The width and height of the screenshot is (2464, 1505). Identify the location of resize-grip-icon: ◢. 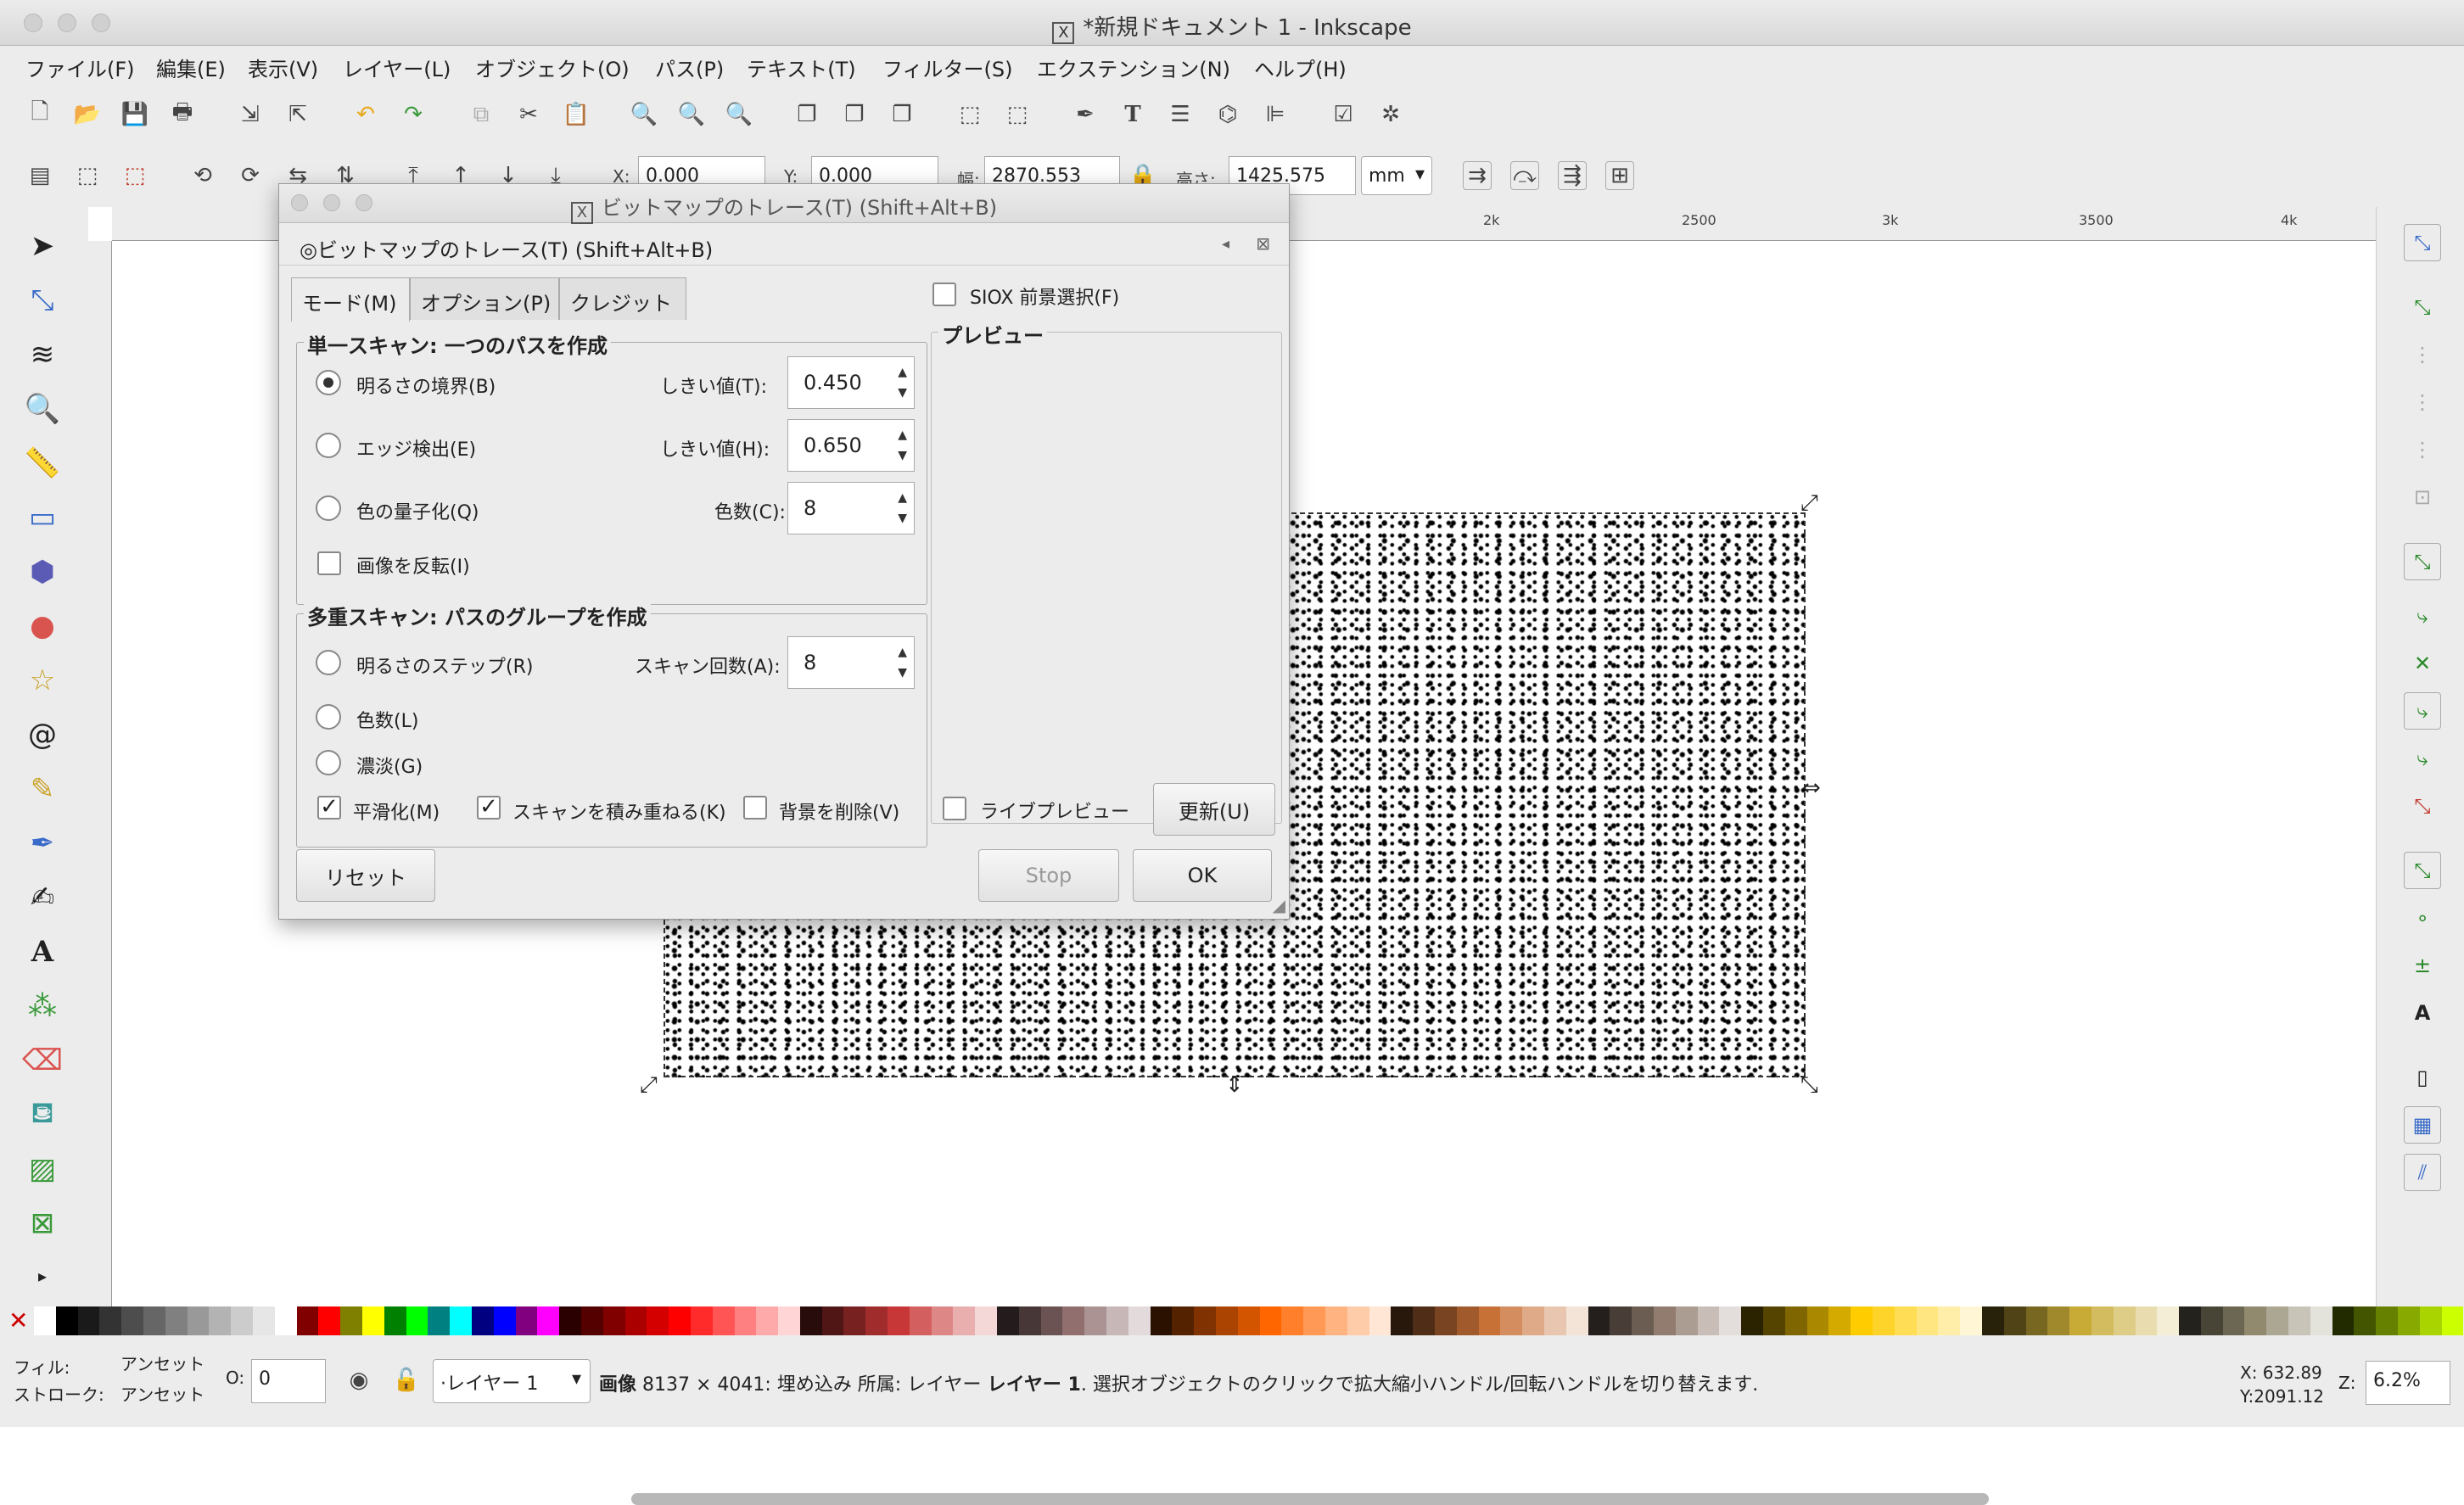
(1279, 905).